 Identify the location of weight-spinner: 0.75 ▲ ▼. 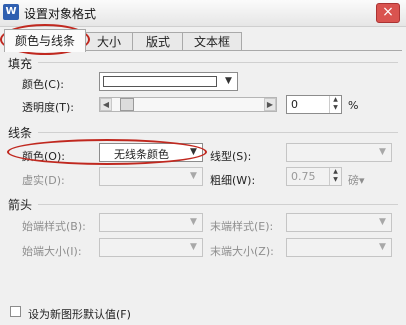
(314, 176).